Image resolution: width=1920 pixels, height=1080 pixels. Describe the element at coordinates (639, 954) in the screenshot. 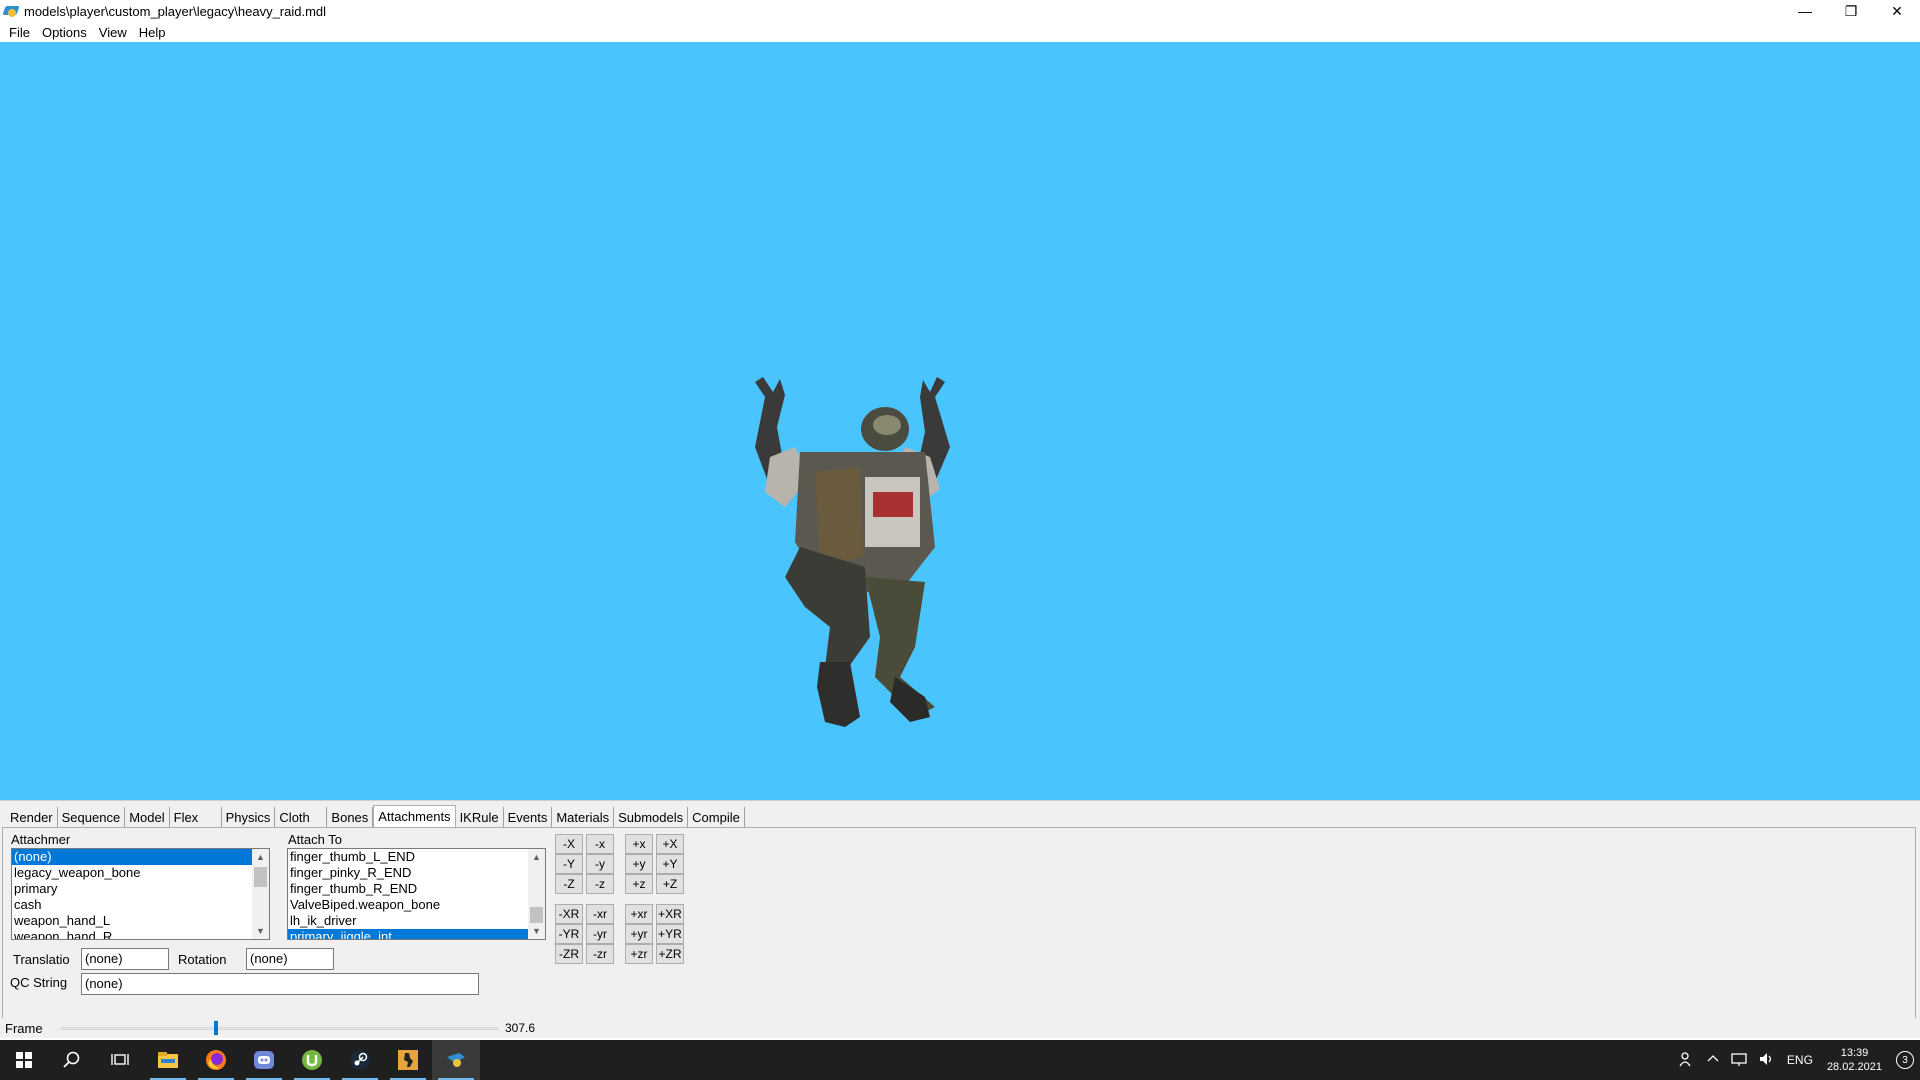

I see `nudge-plus-zr-button: +zr` at that location.